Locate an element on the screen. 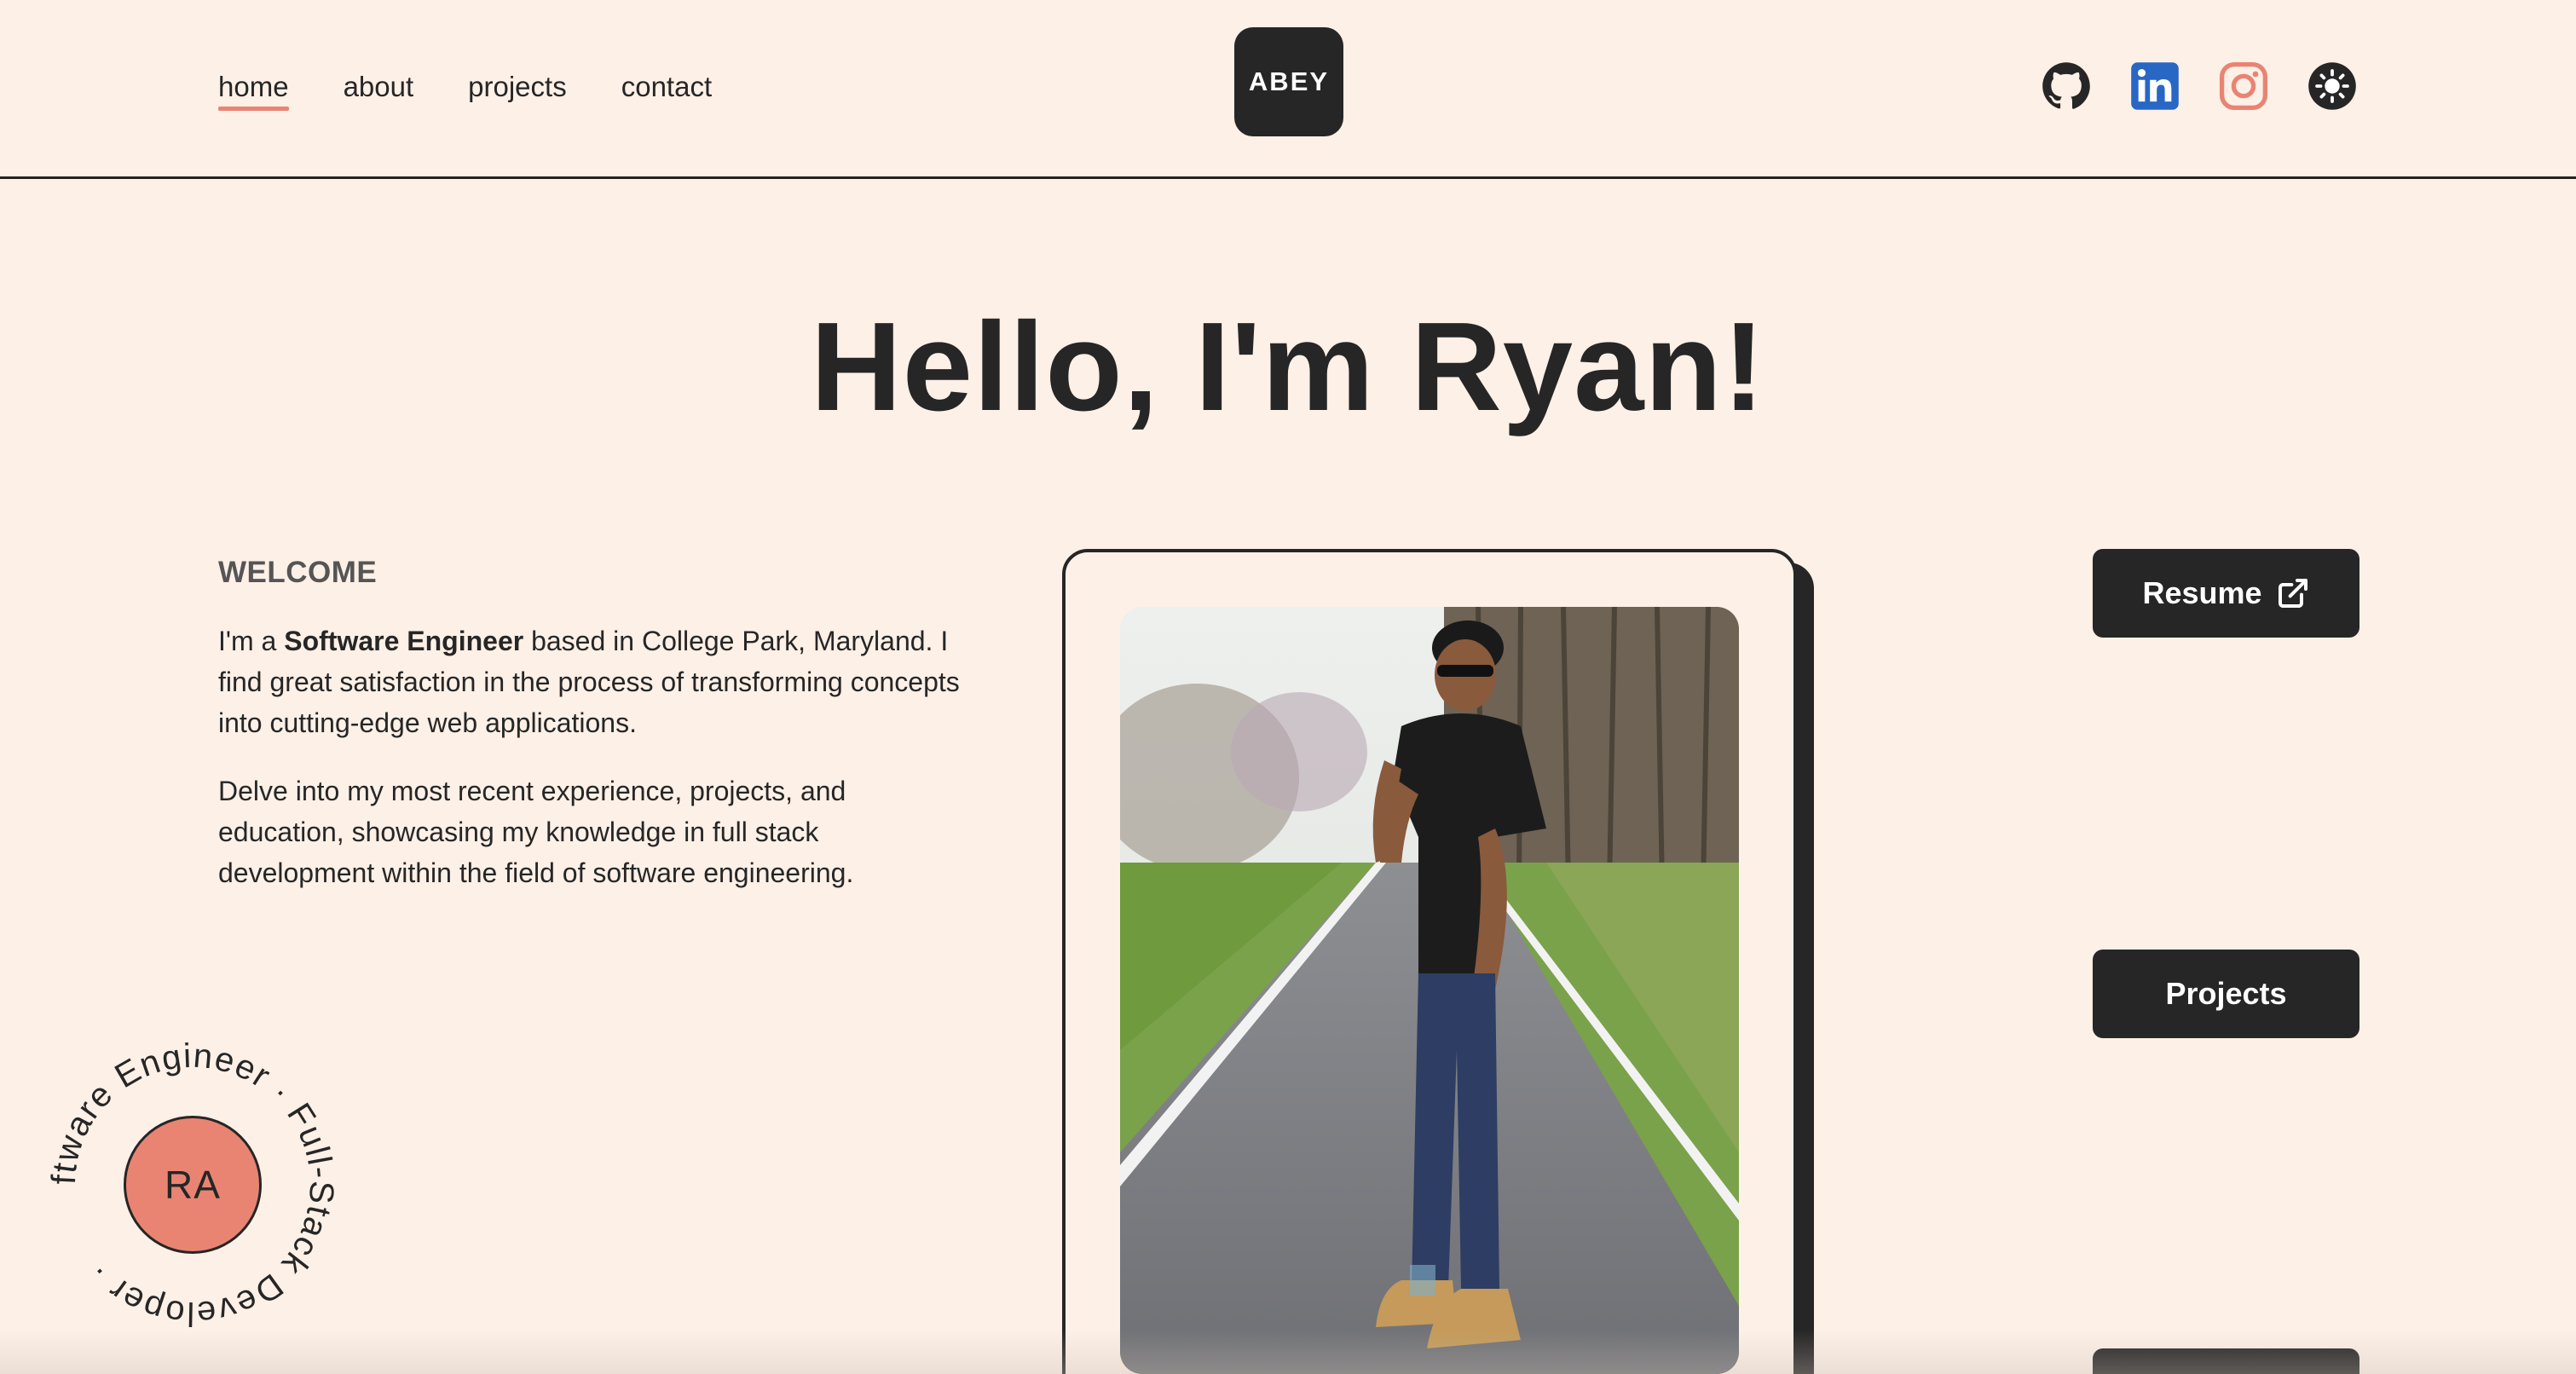 Image resolution: width=2576 pixels, height=1374 pixels. intro-p1-role: Software Engineer is located at coordinates (404, 641).